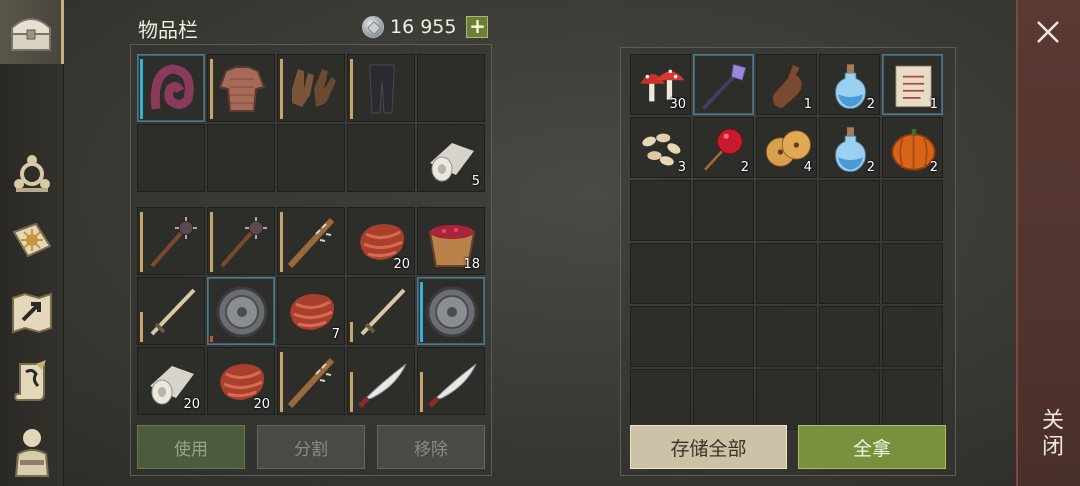 This screenshot has width=1080, height=486. I want to click on spiked-club-icon, so click(312, 242).